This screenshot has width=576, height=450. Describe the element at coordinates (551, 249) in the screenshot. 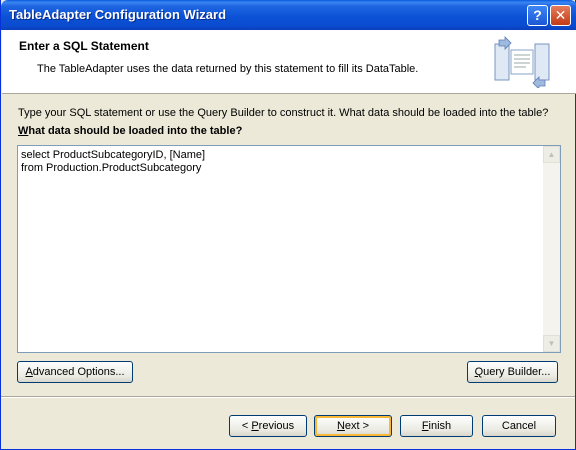

I see `vertical-scrollbar: ▲ ▼` at that location.